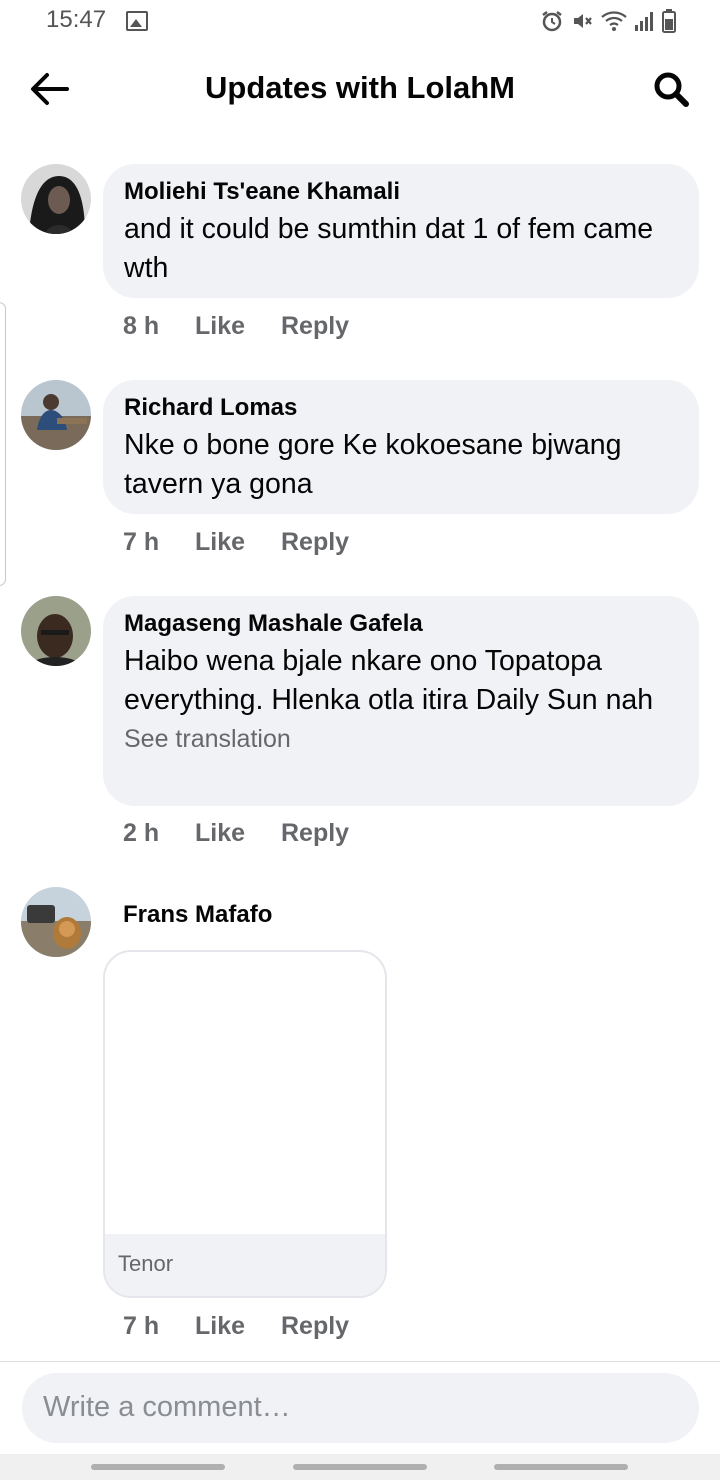 The height and width of the screenshot is (1480, 720). I want to click on gif-source-label: Tenor, so click(146, 1263).